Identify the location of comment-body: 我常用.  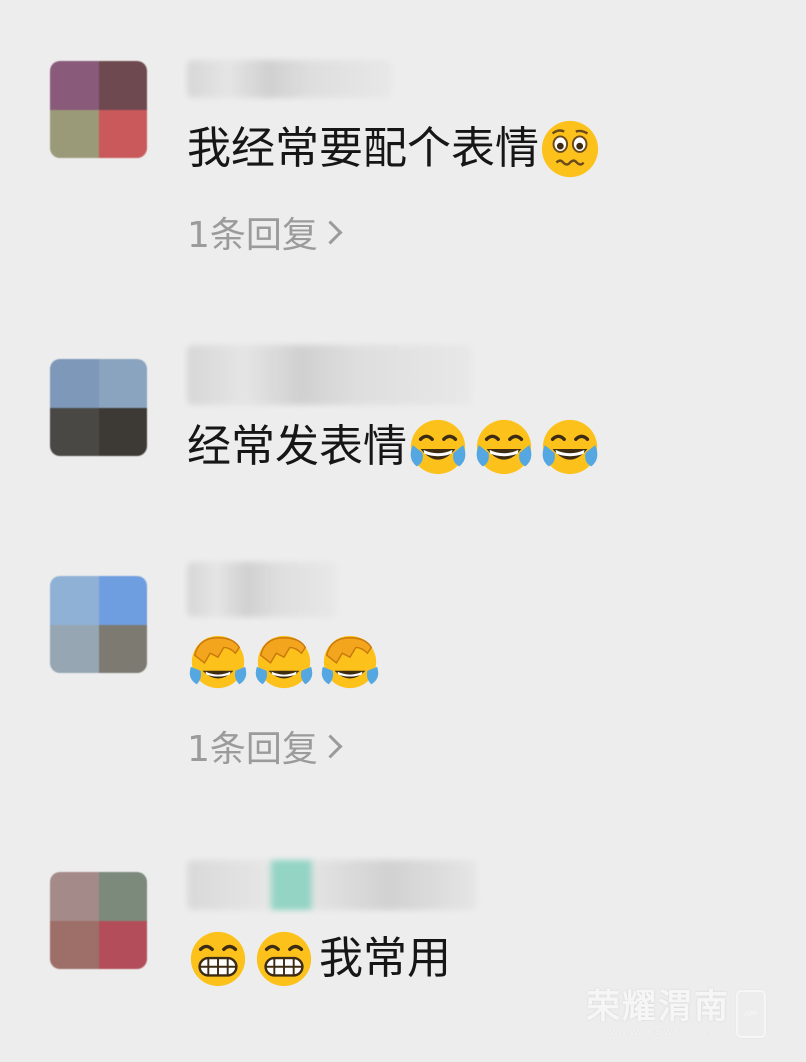
(385, 958).